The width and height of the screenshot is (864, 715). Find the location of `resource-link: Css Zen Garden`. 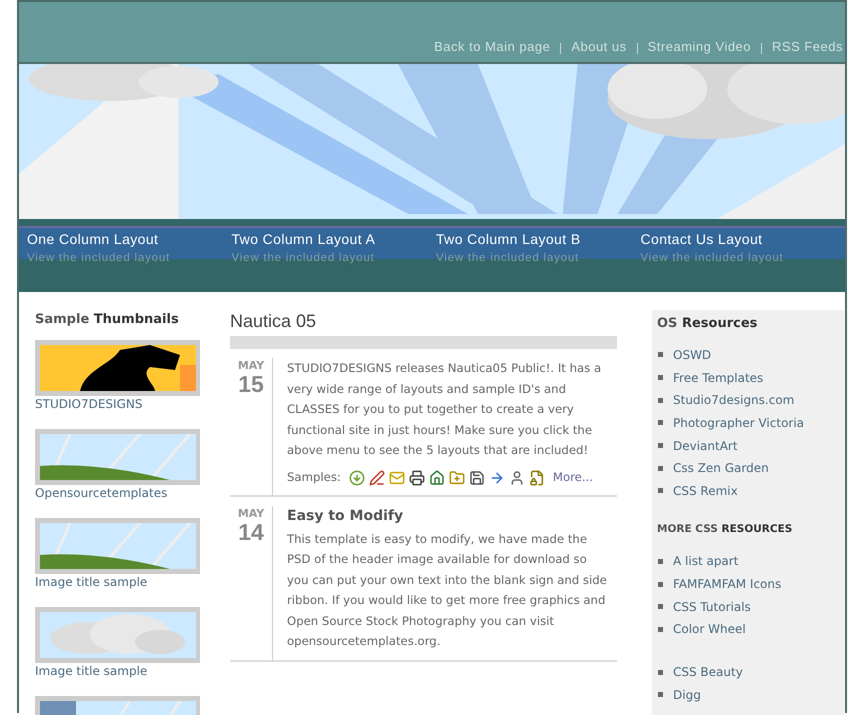

resource-link: Css Zen Garden is located at coordinates (721, 468).